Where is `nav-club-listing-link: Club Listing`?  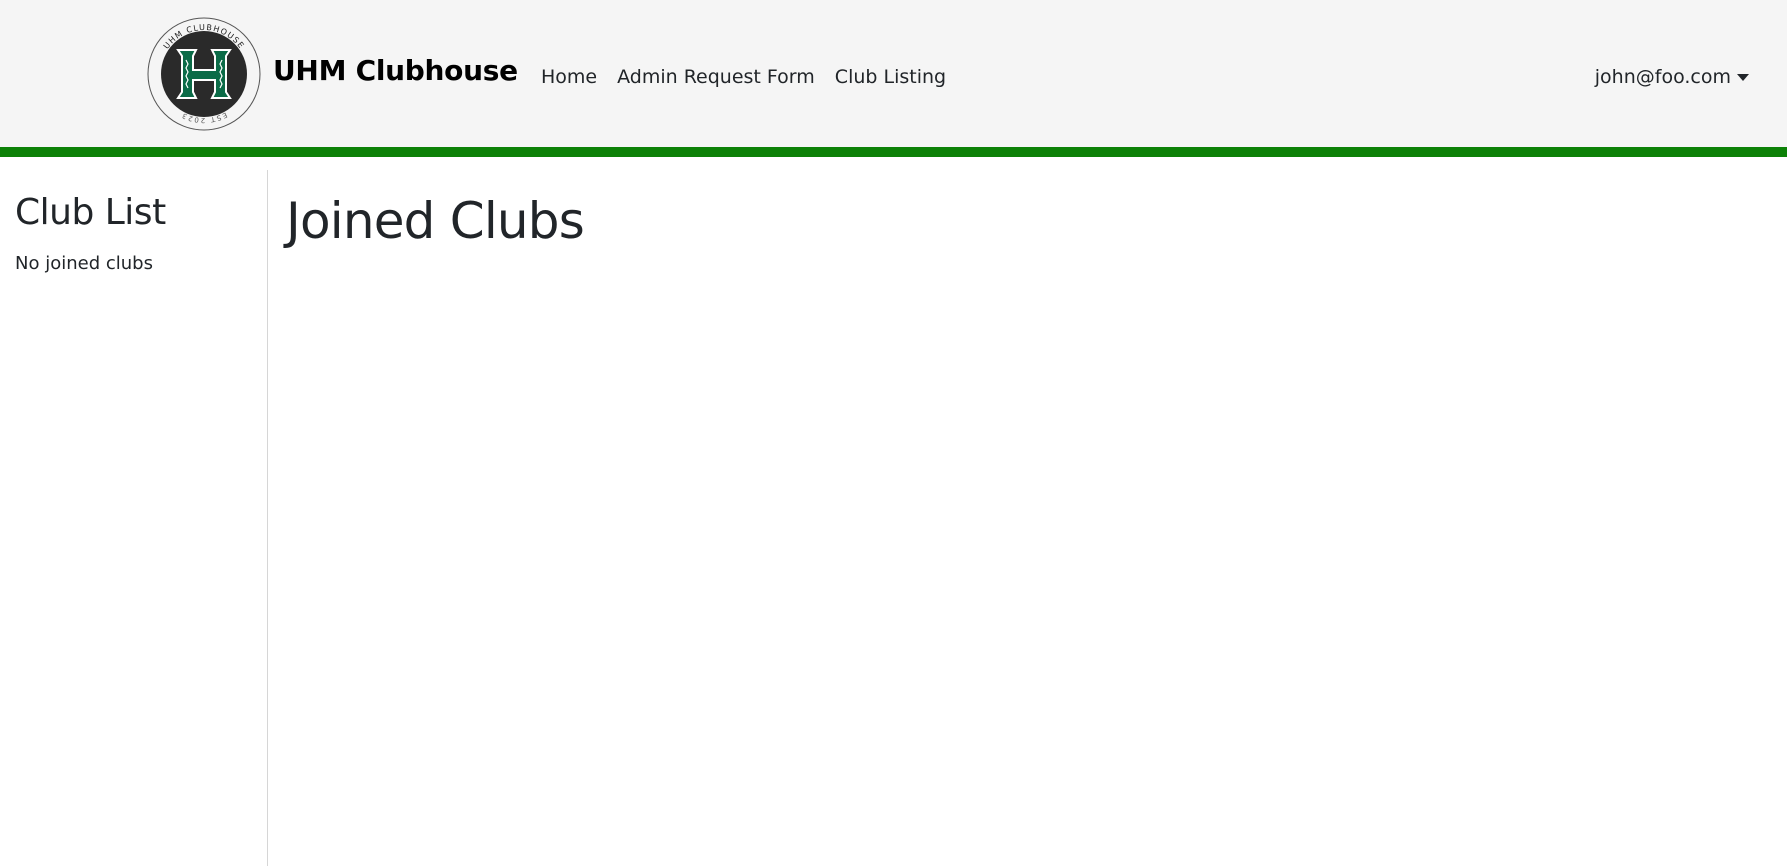
nav-club-listing-link: Club Listing is located at coordinates (890, 77).